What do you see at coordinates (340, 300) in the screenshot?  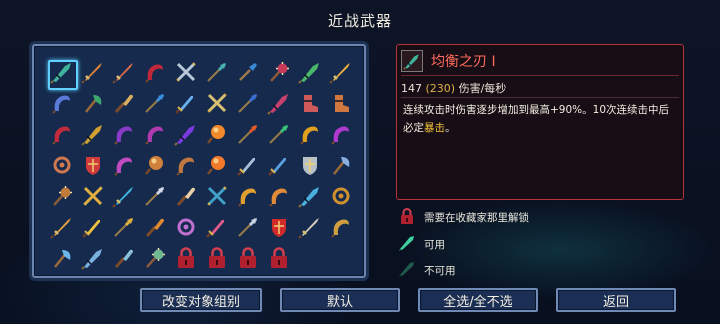 I see `default-button: 默认` at bounding box center [340, 300].